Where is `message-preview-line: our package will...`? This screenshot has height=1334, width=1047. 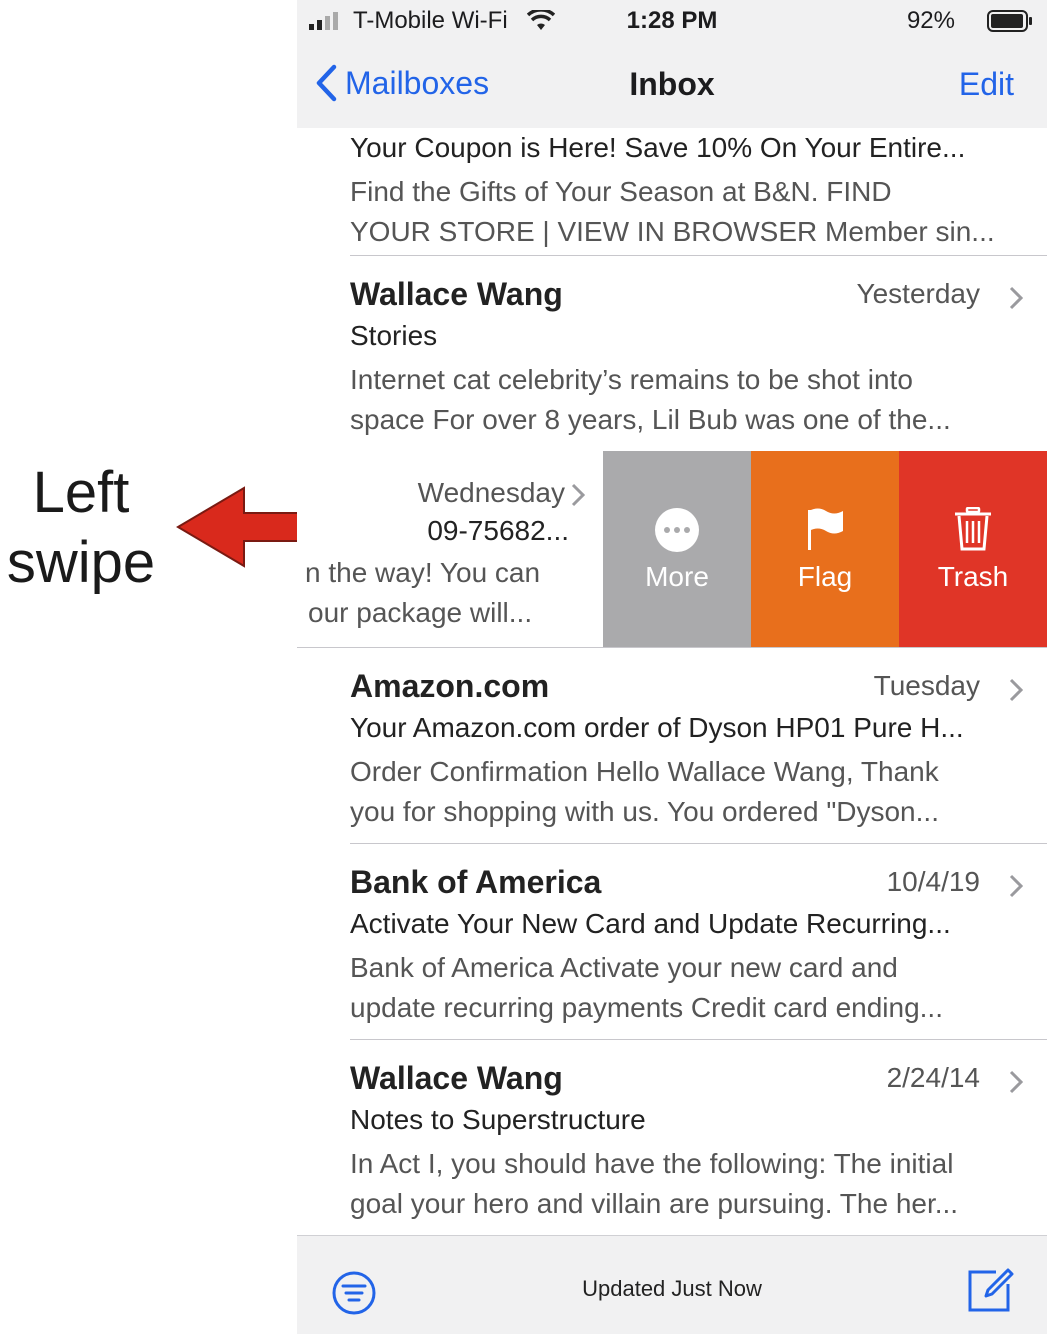 message-preview-line: our package will... is located at coordinates (420, 612).